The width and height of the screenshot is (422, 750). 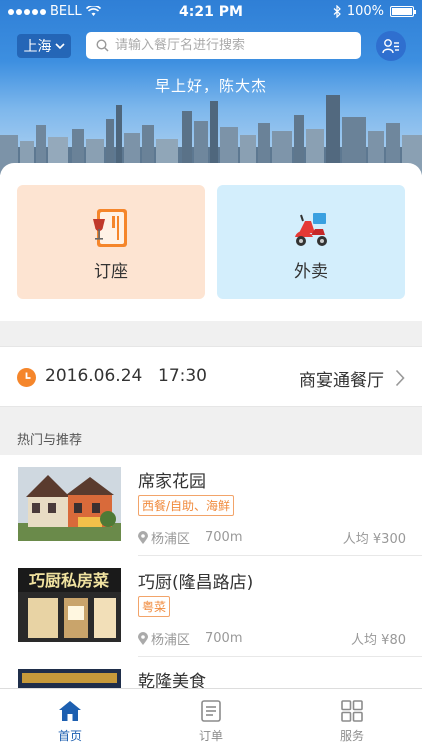 I want to click on city-label: 上海, so click(x=37, y=47).